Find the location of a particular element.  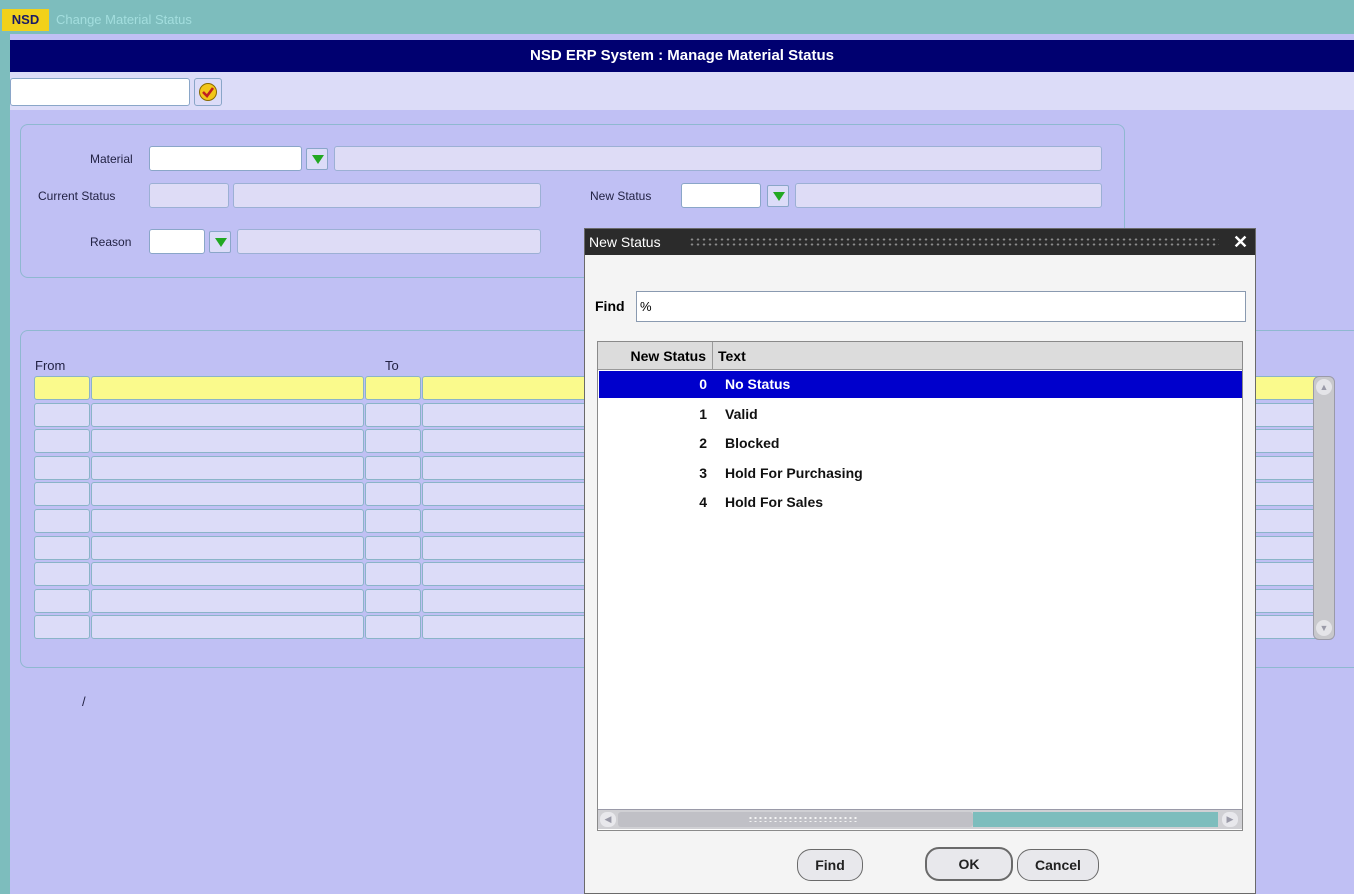

dialog-titlebar: New Status ✕ is located at coordinates (920, 242).